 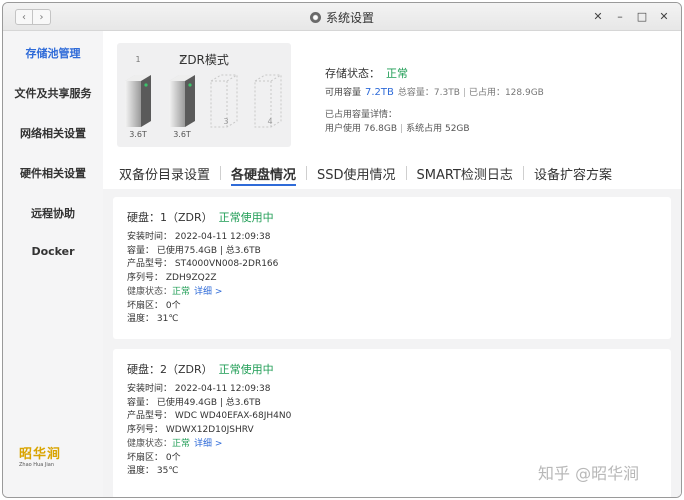 What do you see at coordinates (506, 93) in the screenshot?
I see `used-capacity: 已占用：128.9GB` at bounding box center [506, 93].